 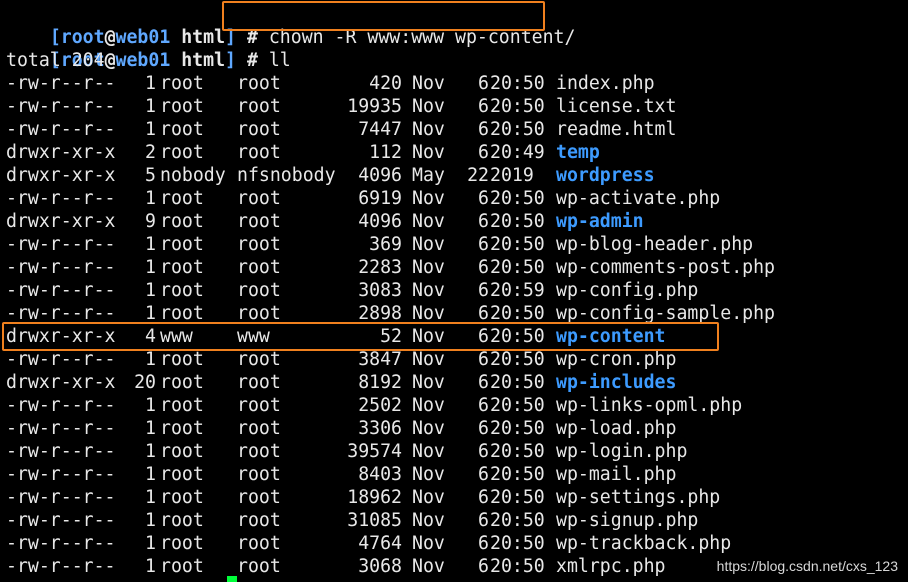 What do you see at coordinates (61, 382) in the screenshot?
I see `listing-perm: drwxr-xr-x` at bounding box center [61, 382].